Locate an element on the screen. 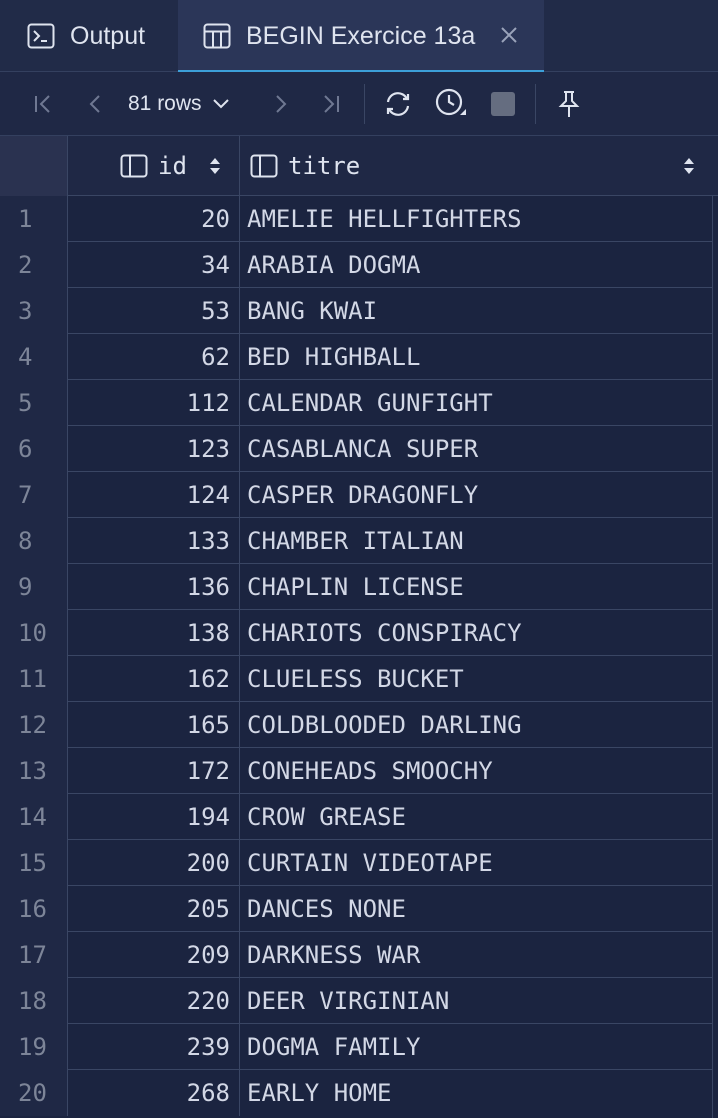  table-row: 13 172 CONEHEADS SMOOCHY is located at coordinates (356, 771).